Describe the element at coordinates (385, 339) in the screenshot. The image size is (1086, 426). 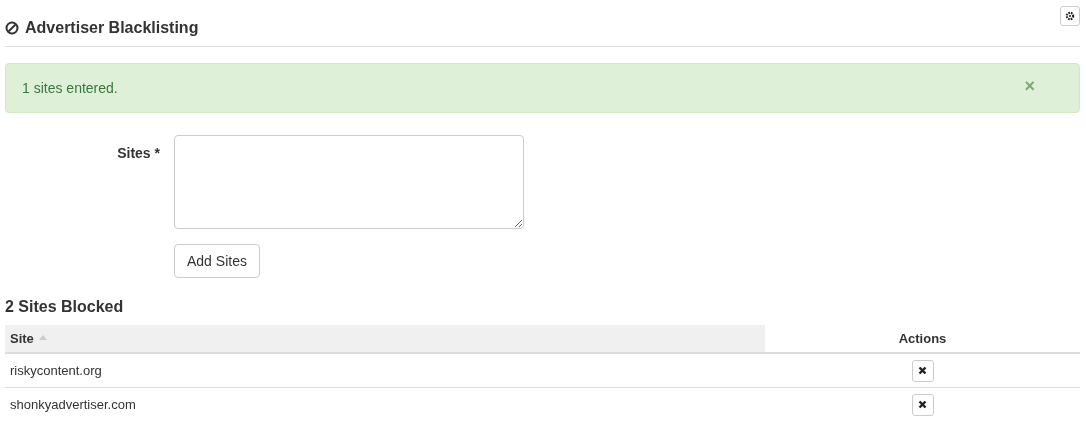
I see `column-header: Site` at that location.